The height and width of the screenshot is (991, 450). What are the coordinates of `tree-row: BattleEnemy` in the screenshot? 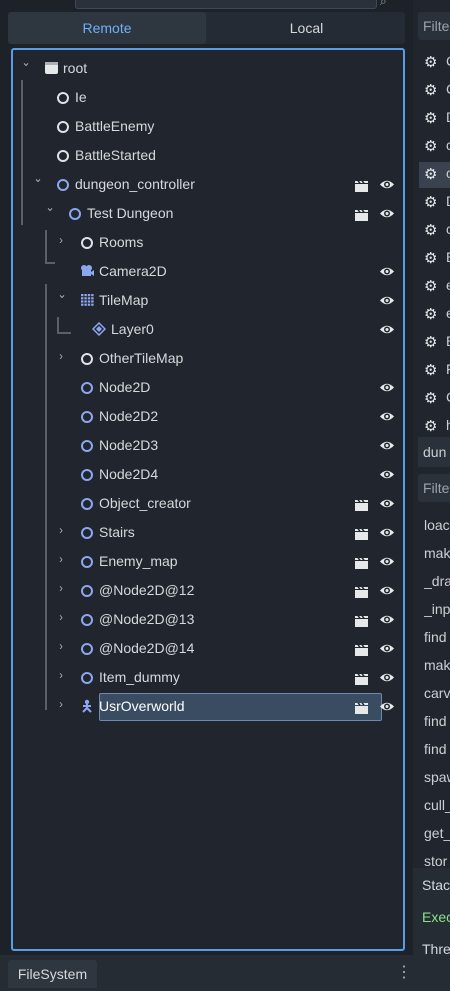 It's located at (208, 126).